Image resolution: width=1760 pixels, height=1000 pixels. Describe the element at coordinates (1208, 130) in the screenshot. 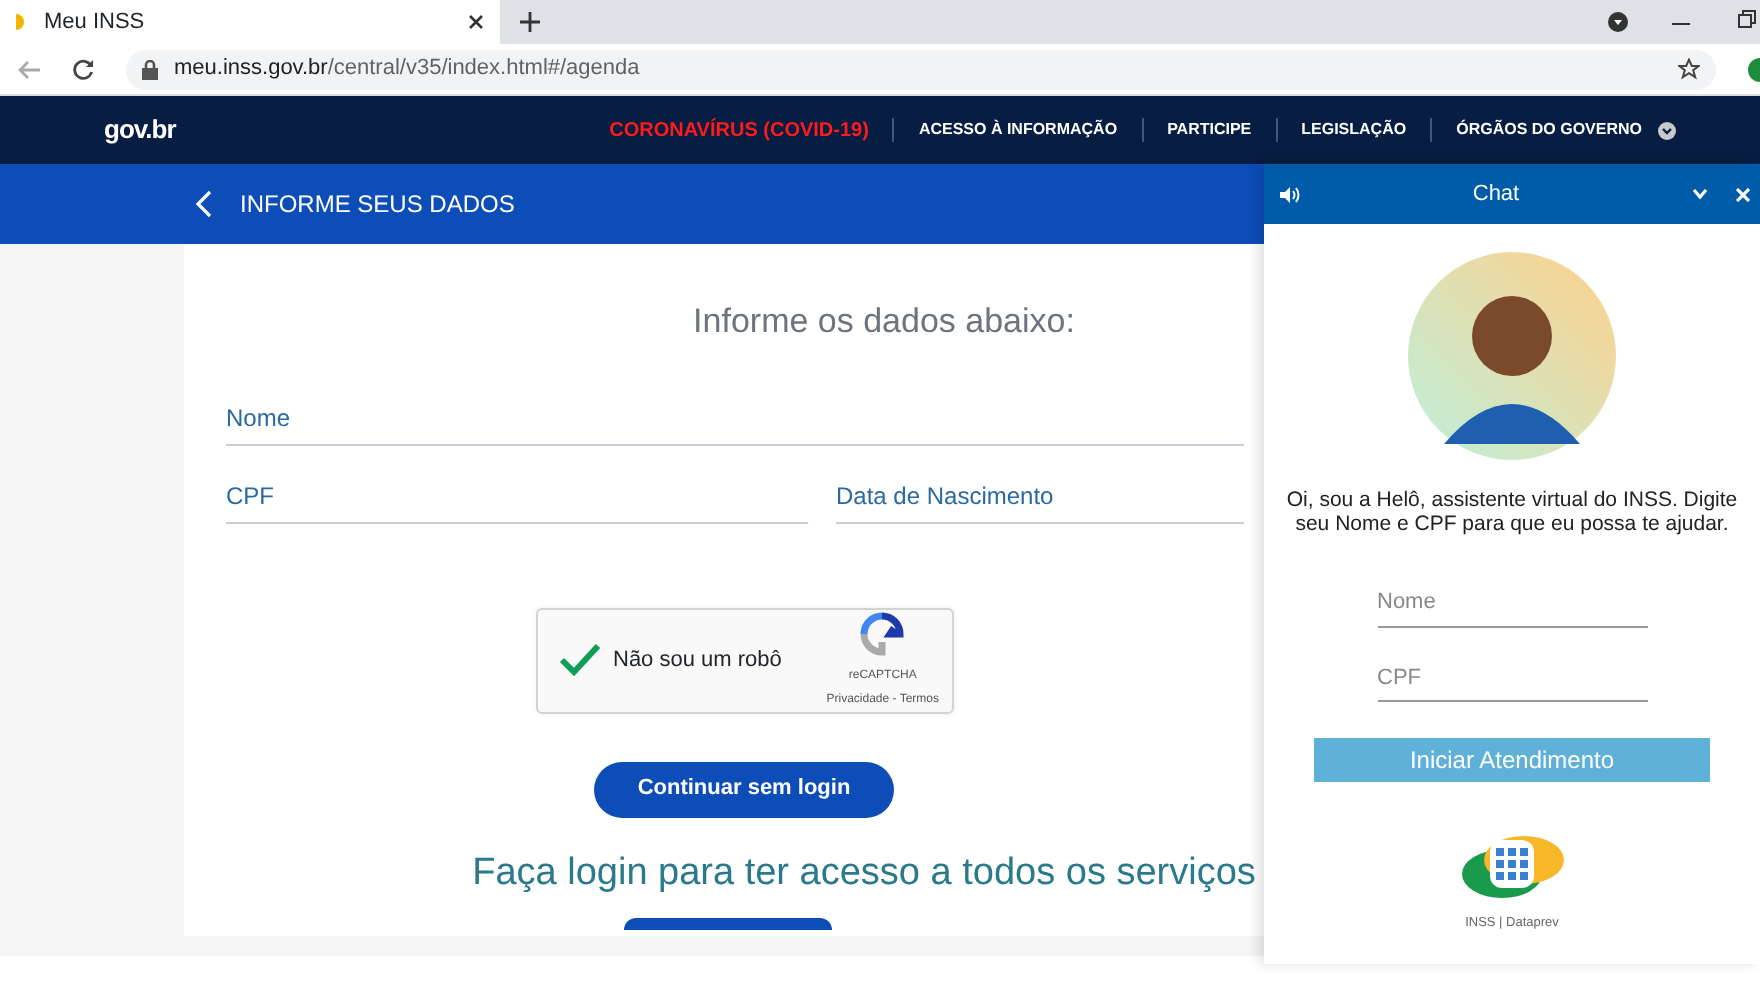

I see `nav-link: PARTICIPE` at that location.